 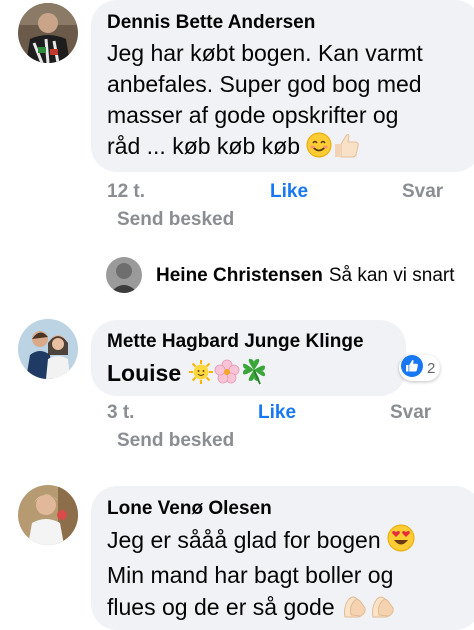 What do you see at coordinates (391, 275) in the screenshot?
I see `reply-text: Så kan vi snart` at bounding box center [391, 275].